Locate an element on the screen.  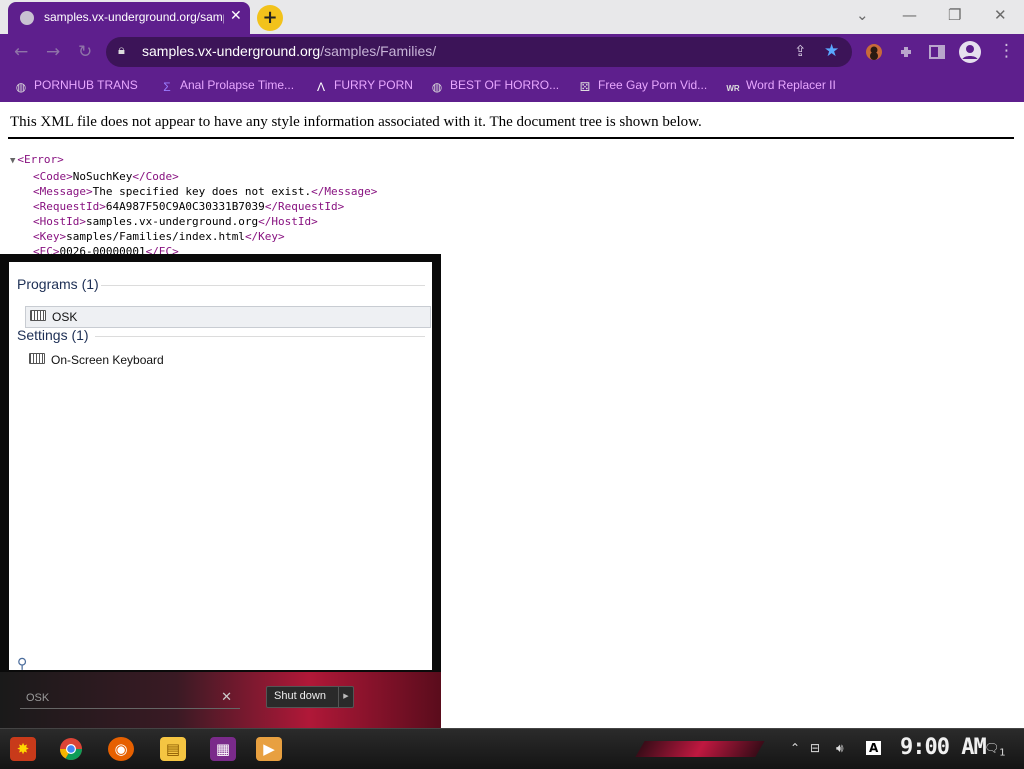
xml-tag: <Error> is located at coordinates (40, 159).